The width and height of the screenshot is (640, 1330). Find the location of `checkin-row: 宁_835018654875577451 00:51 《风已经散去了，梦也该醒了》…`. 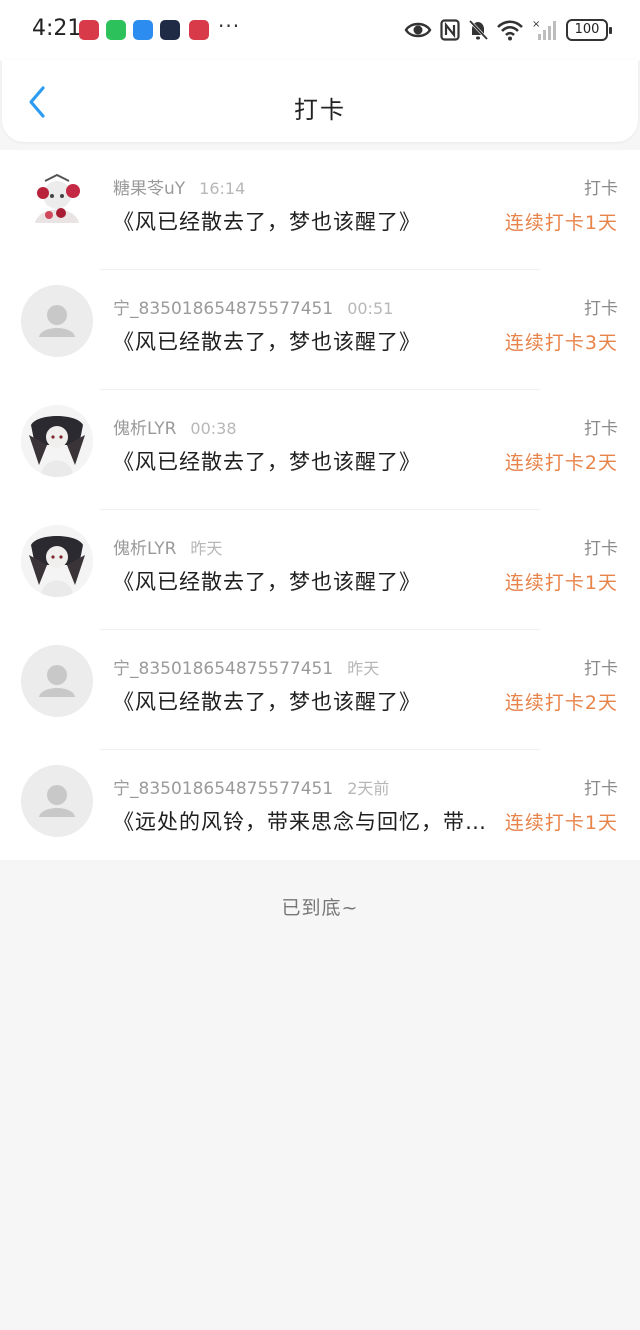

checkin-row: 宁_835018654875577451 00:51 《风已经散去了，梦也该醒了》… is located at coordinates (320, 330).